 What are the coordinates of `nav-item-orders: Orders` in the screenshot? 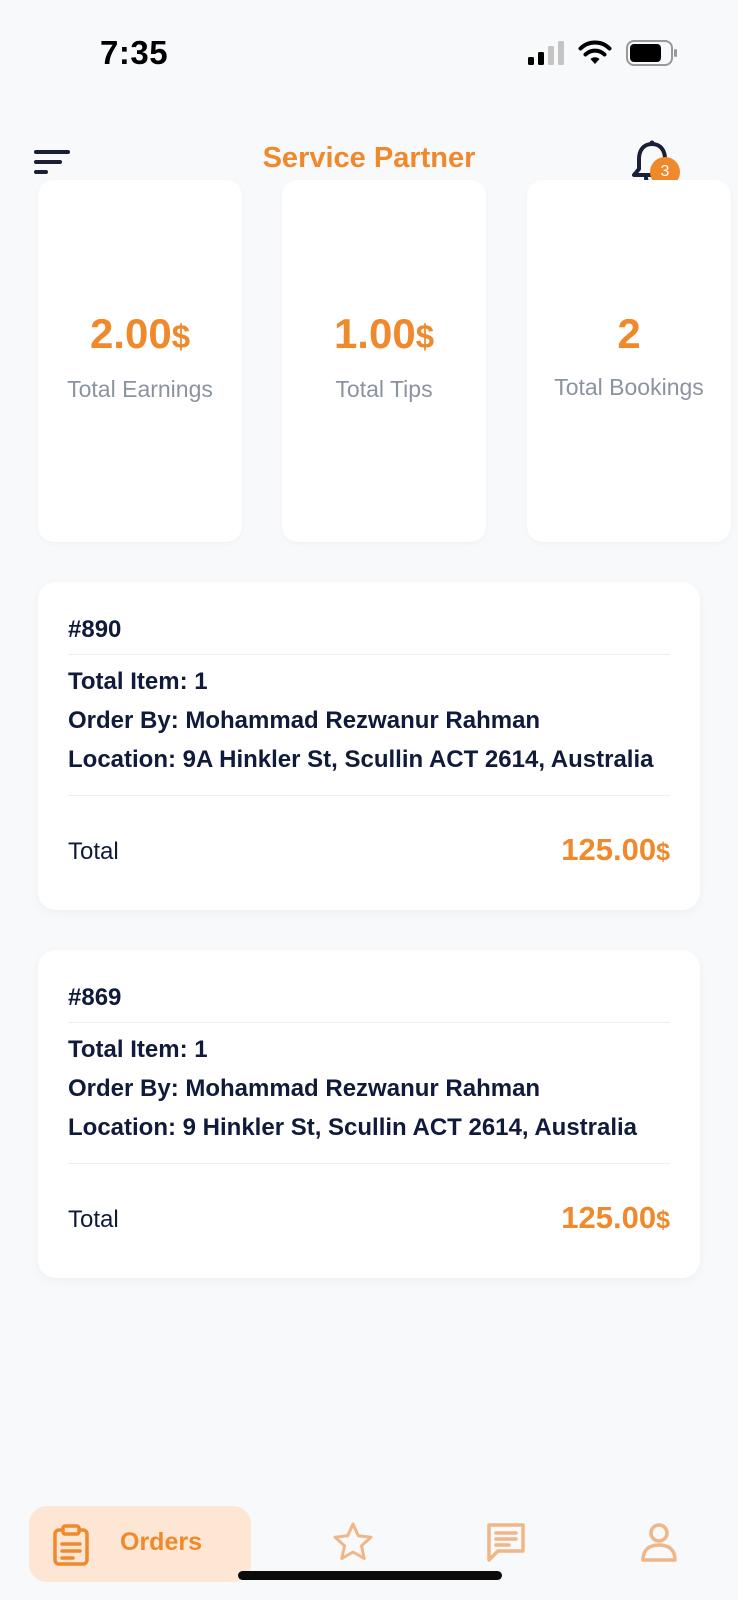 It's located at (140, 1544).